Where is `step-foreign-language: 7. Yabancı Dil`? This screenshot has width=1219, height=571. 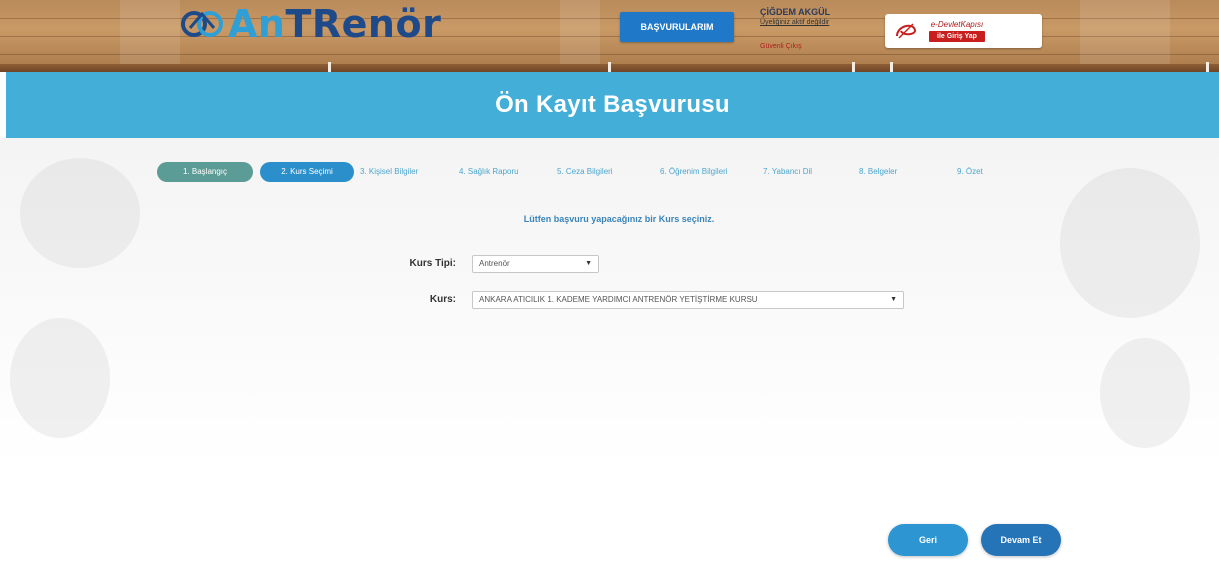
step-foreign-language: 7. Yabancı Dil is located at coordinates (788, 171).